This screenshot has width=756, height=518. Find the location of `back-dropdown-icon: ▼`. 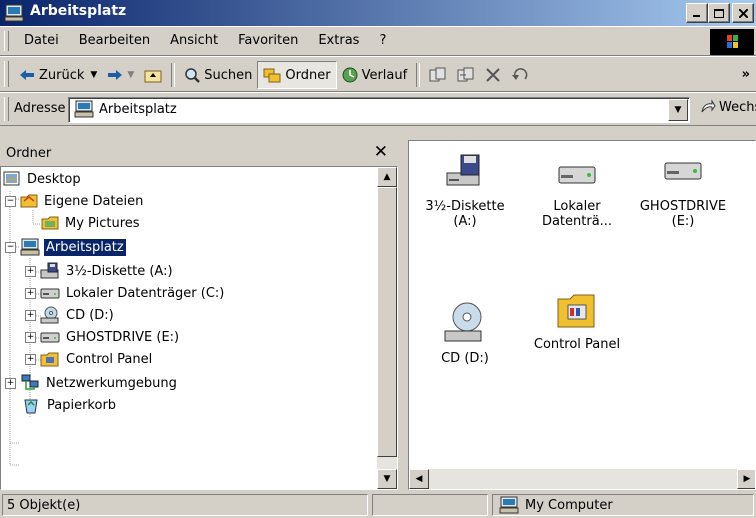

back-dropdown-icon: ▼ is located at coordinates (93, 75).